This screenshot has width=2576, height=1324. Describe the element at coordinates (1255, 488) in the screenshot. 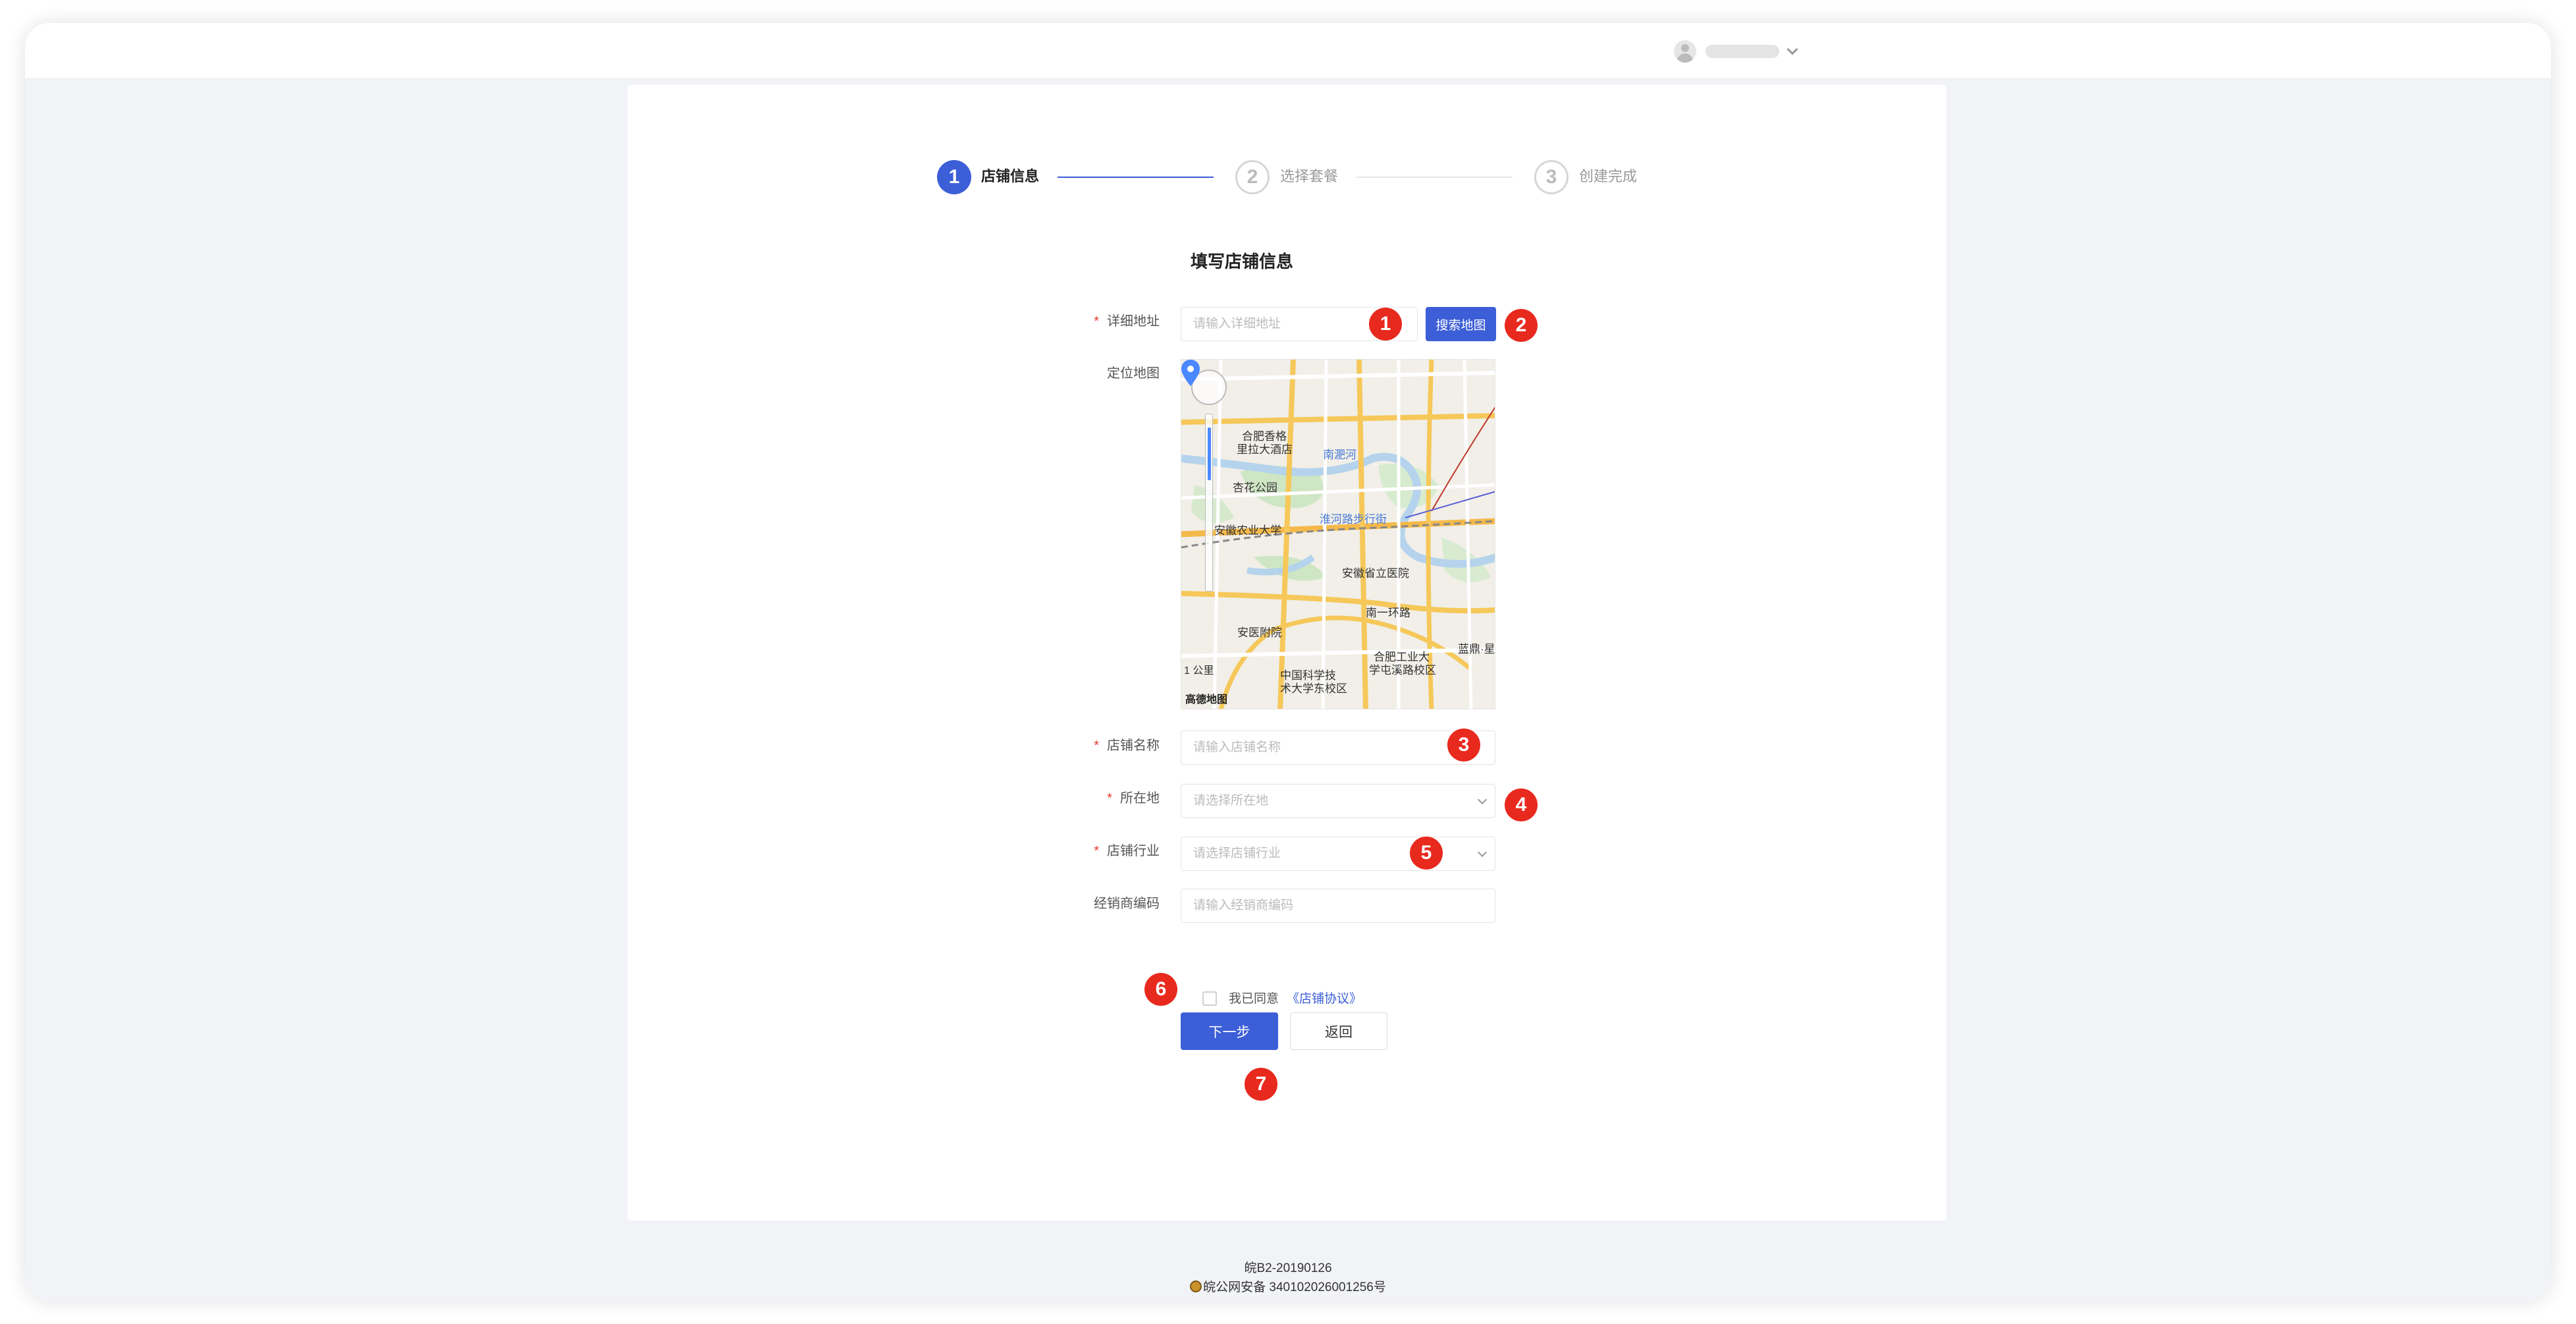

I see `map-poi: 杏花公园` at that location.